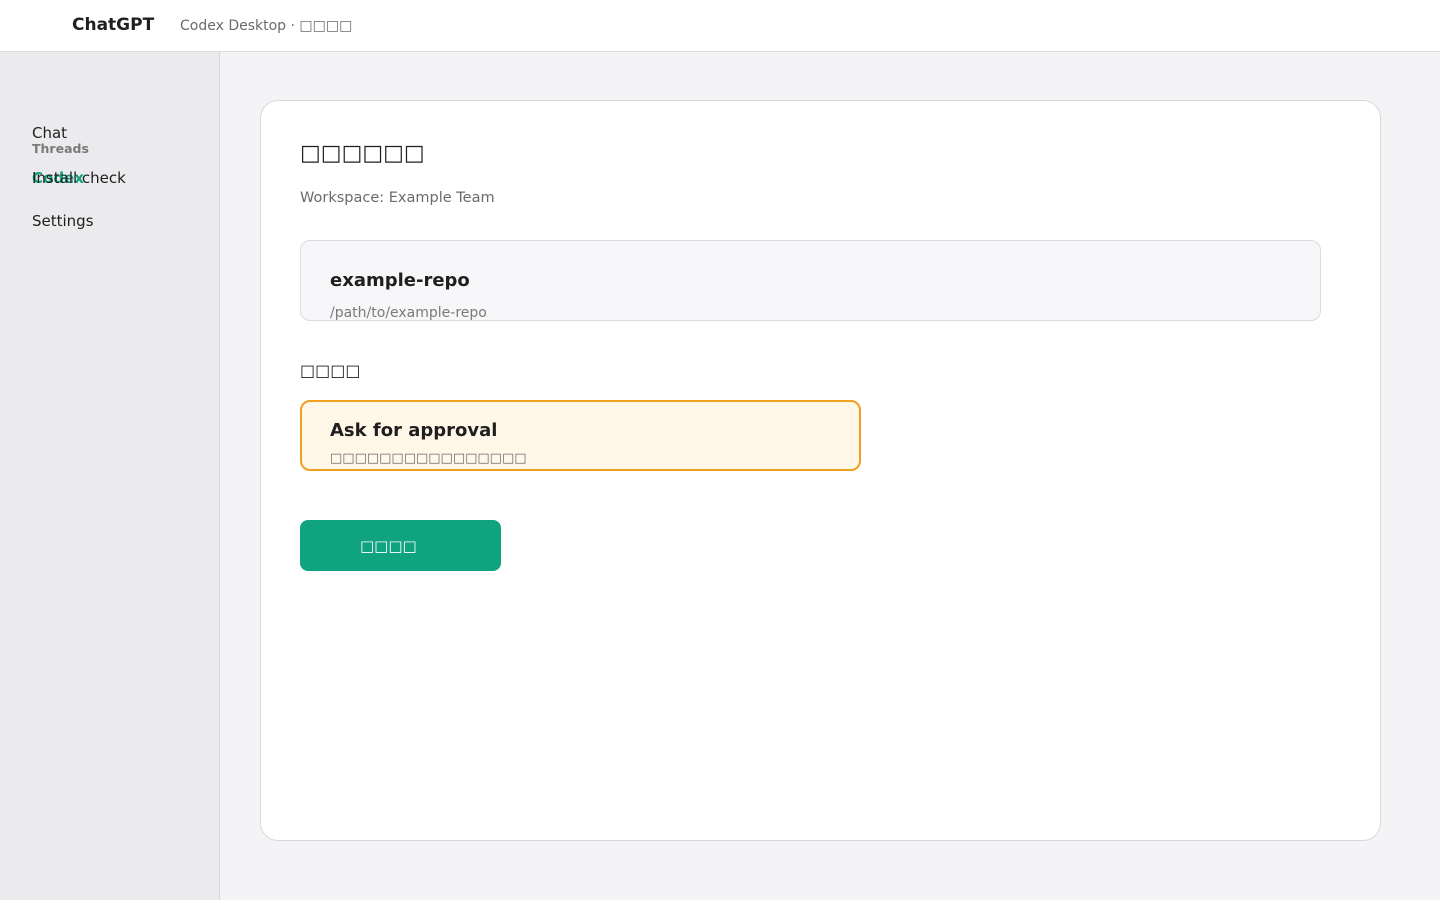 The image size is (1440, 900). I want to click on app-brand: ChatGPT, so click(113, 25).